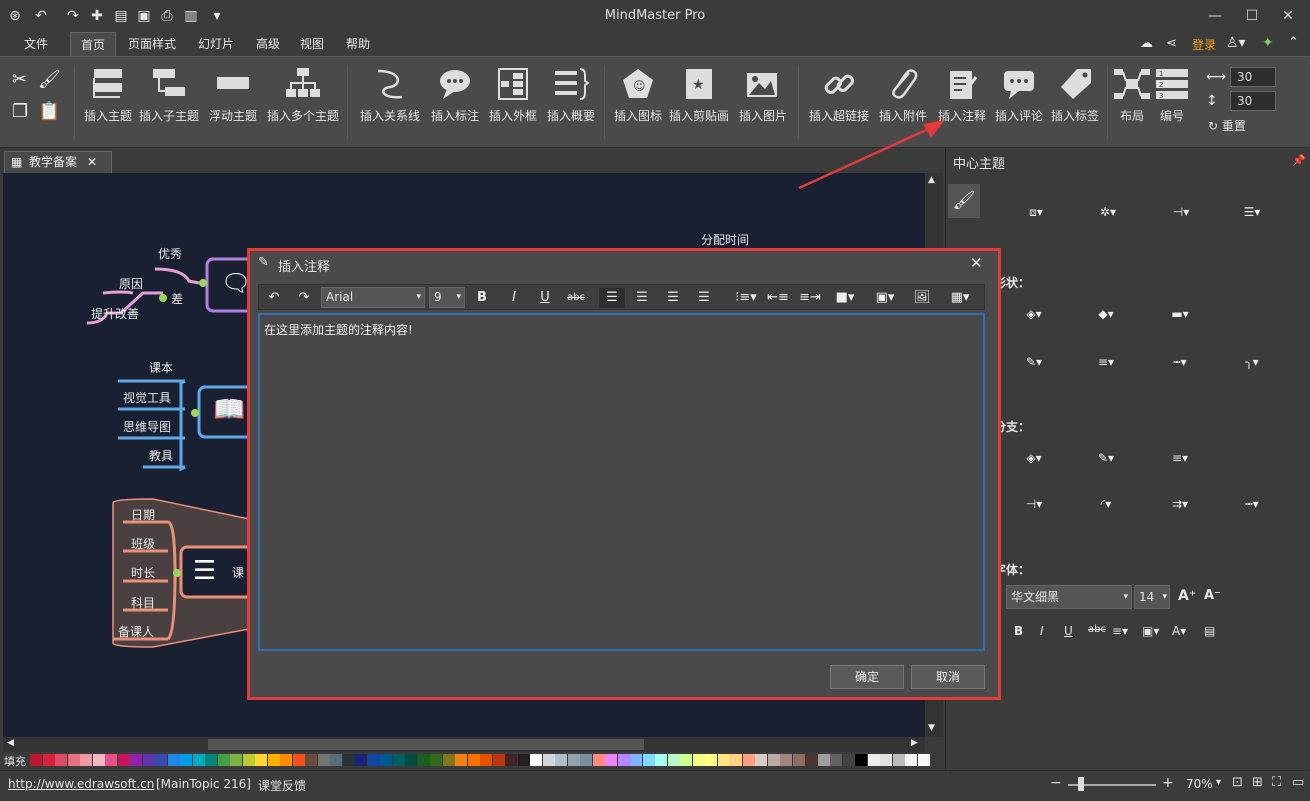 Image resolution: width=1310 pixels, height=801 pixels. What do you see at coordinates (1299, 160) in the screenshot?
I see `pin-icon: 📌` at bounding box center [1299, 160].